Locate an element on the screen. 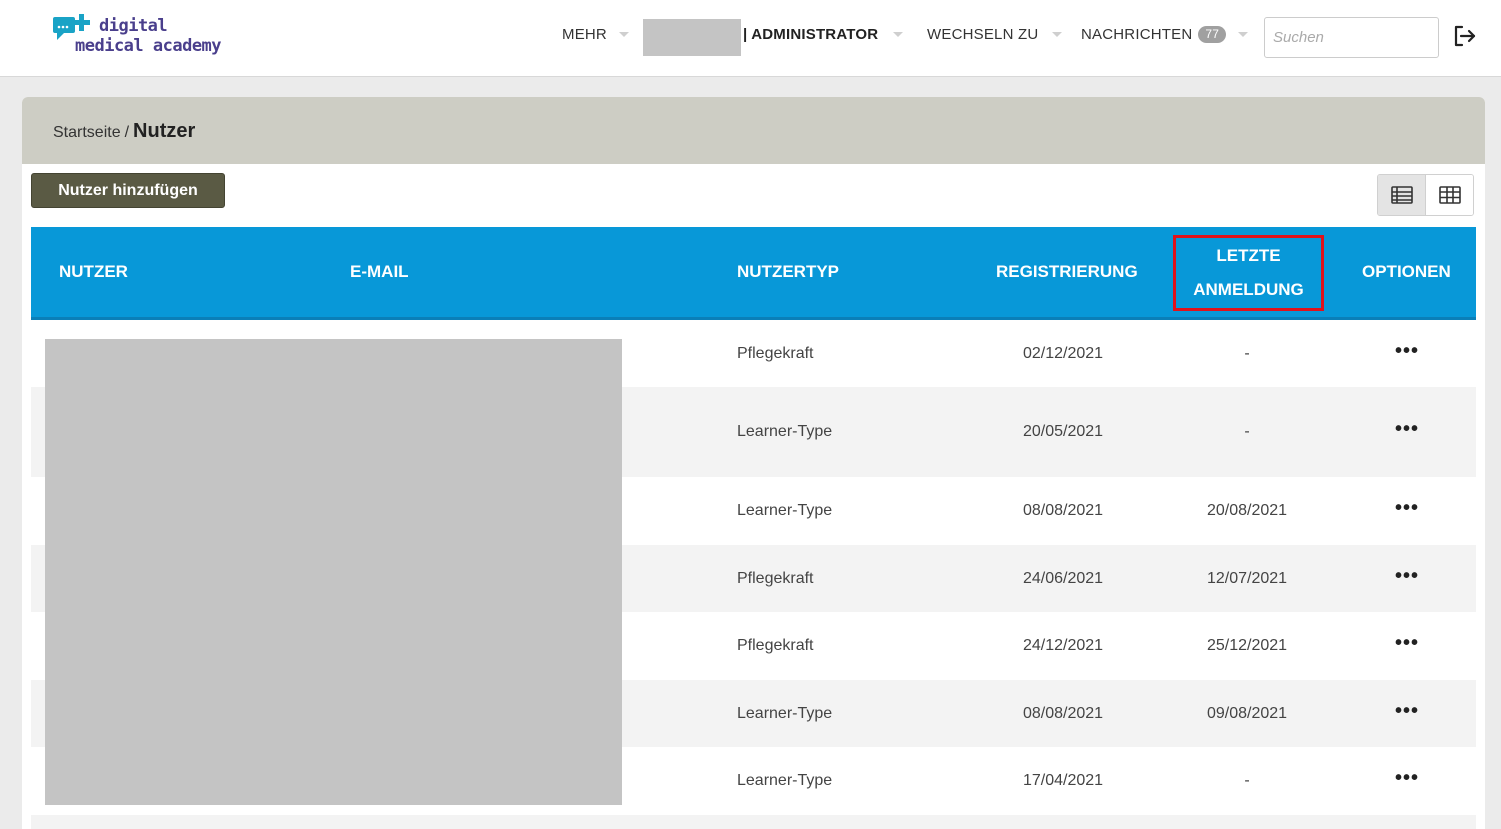  list-view-icon is located at coordinates (1401, 195).